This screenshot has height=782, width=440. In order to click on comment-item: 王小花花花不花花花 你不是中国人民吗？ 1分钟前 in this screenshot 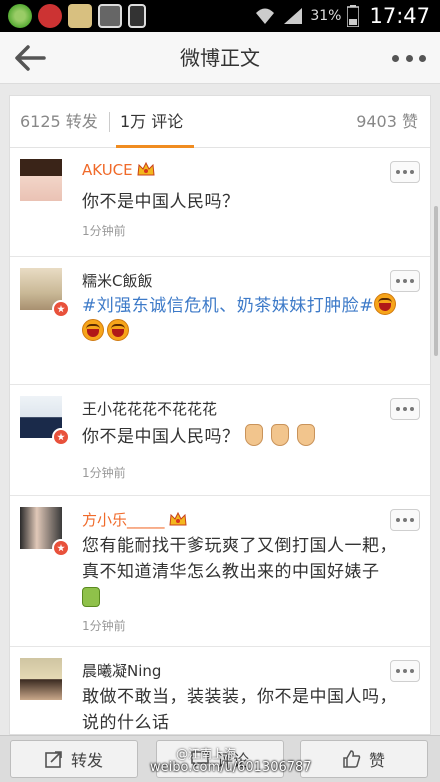, I will do `click(220, 441)`.